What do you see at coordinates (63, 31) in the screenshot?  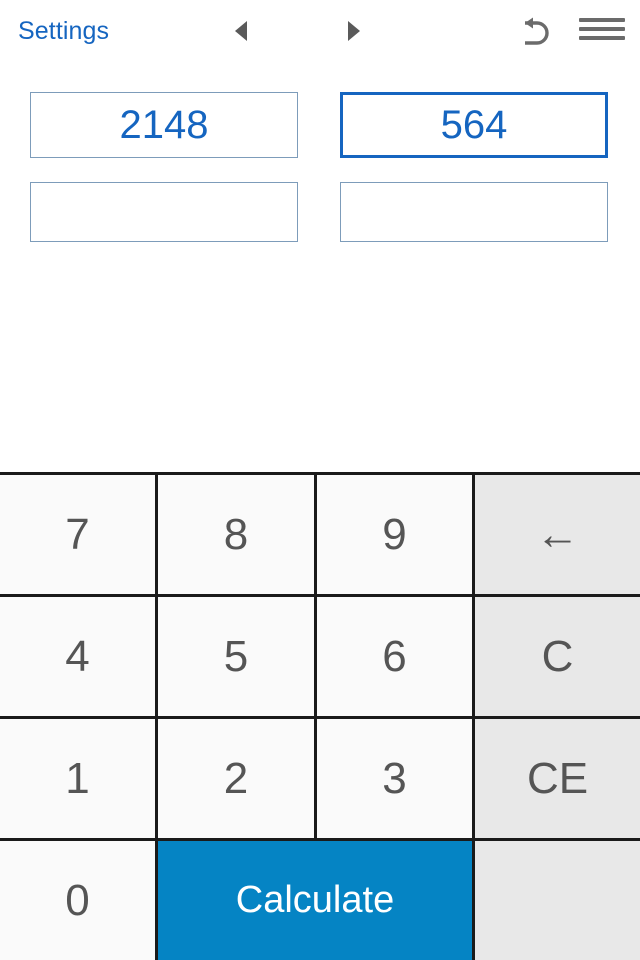 I see `settings-button: Settings` at bounding box center [63, 31].